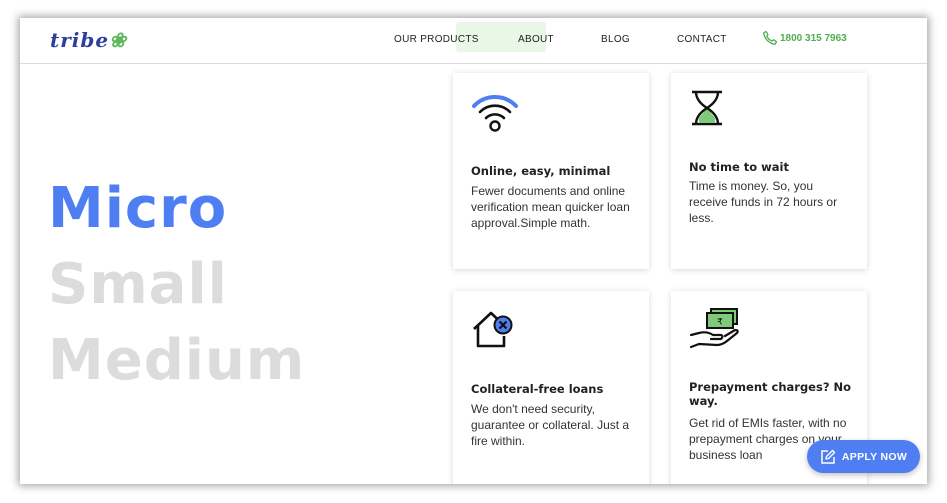  I want to click on card-title: Online, easy, minimal, so click(541, 171).